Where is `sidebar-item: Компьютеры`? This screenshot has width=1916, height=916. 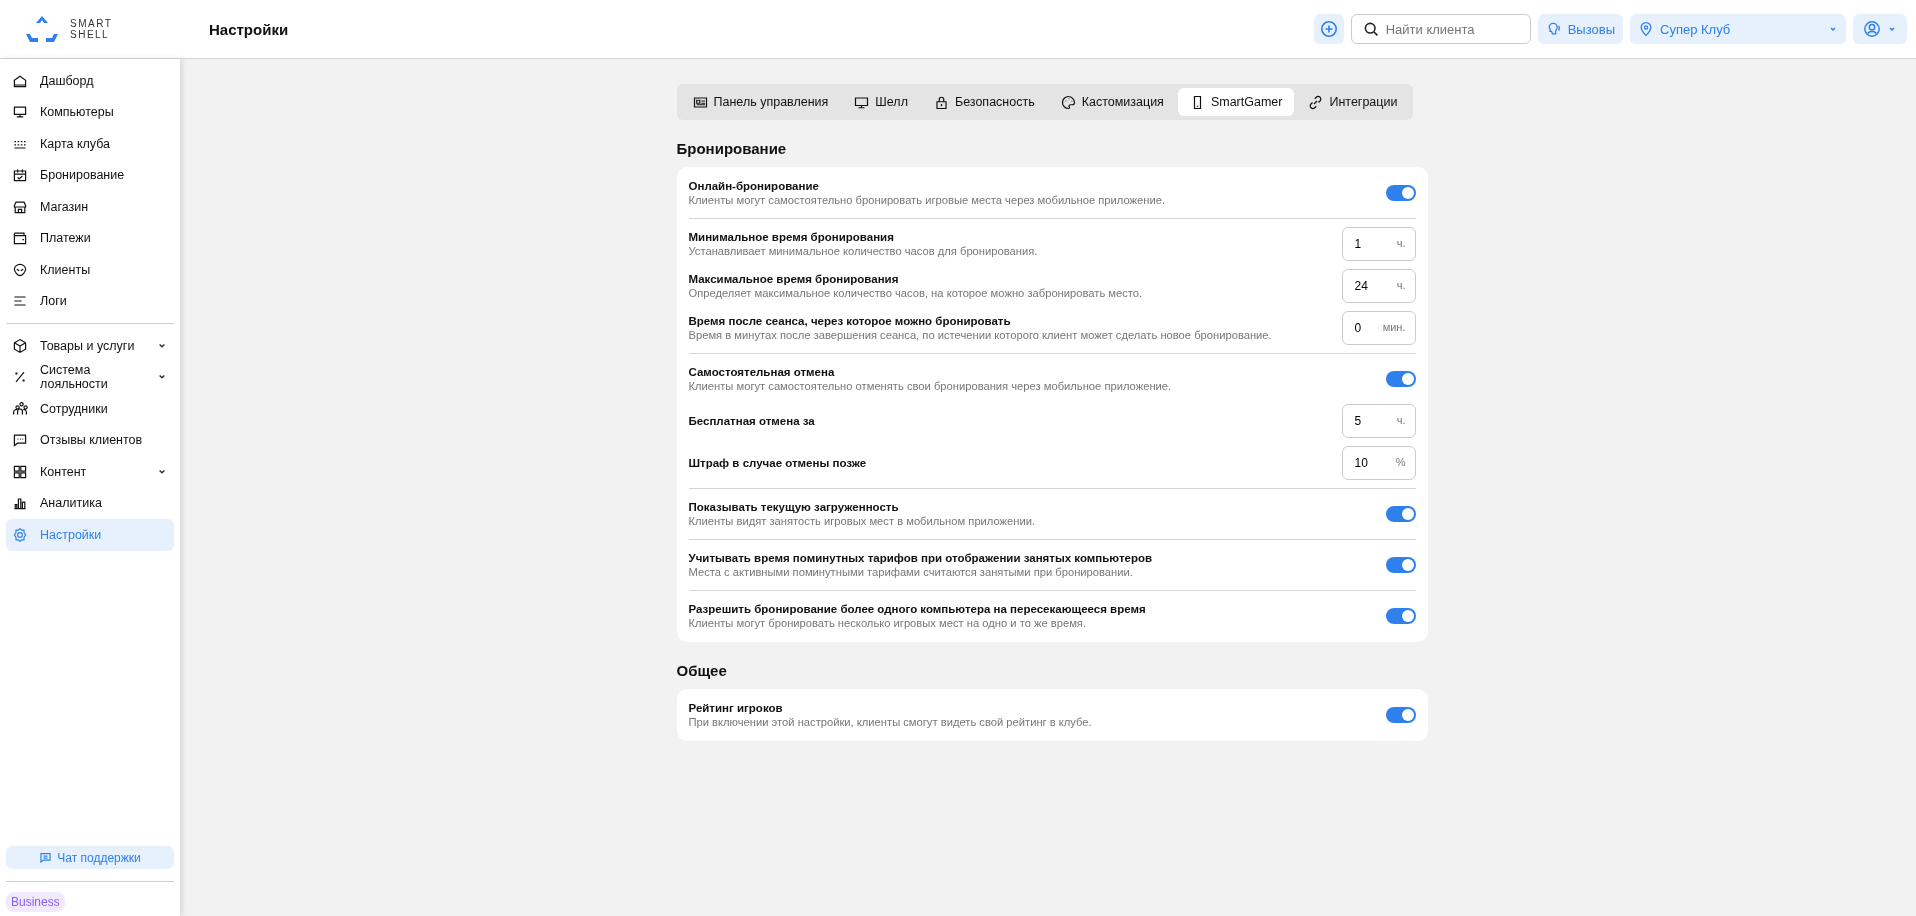 sidebar-item: Компьютеры is located at coordinates (90, 112).